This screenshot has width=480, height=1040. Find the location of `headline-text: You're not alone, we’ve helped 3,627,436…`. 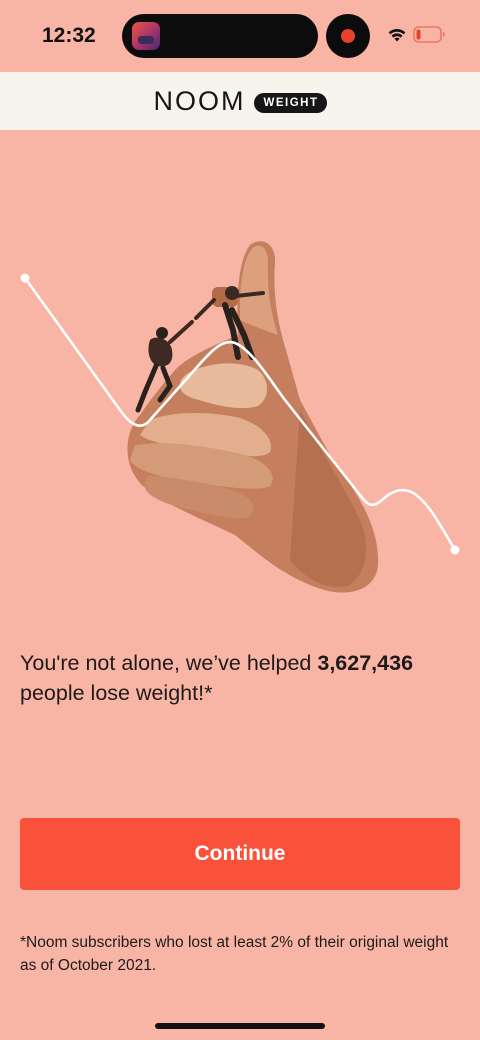

headline-text: You're not alone, we’ve helped 3,627,436… is located at coordinates (240, 678).